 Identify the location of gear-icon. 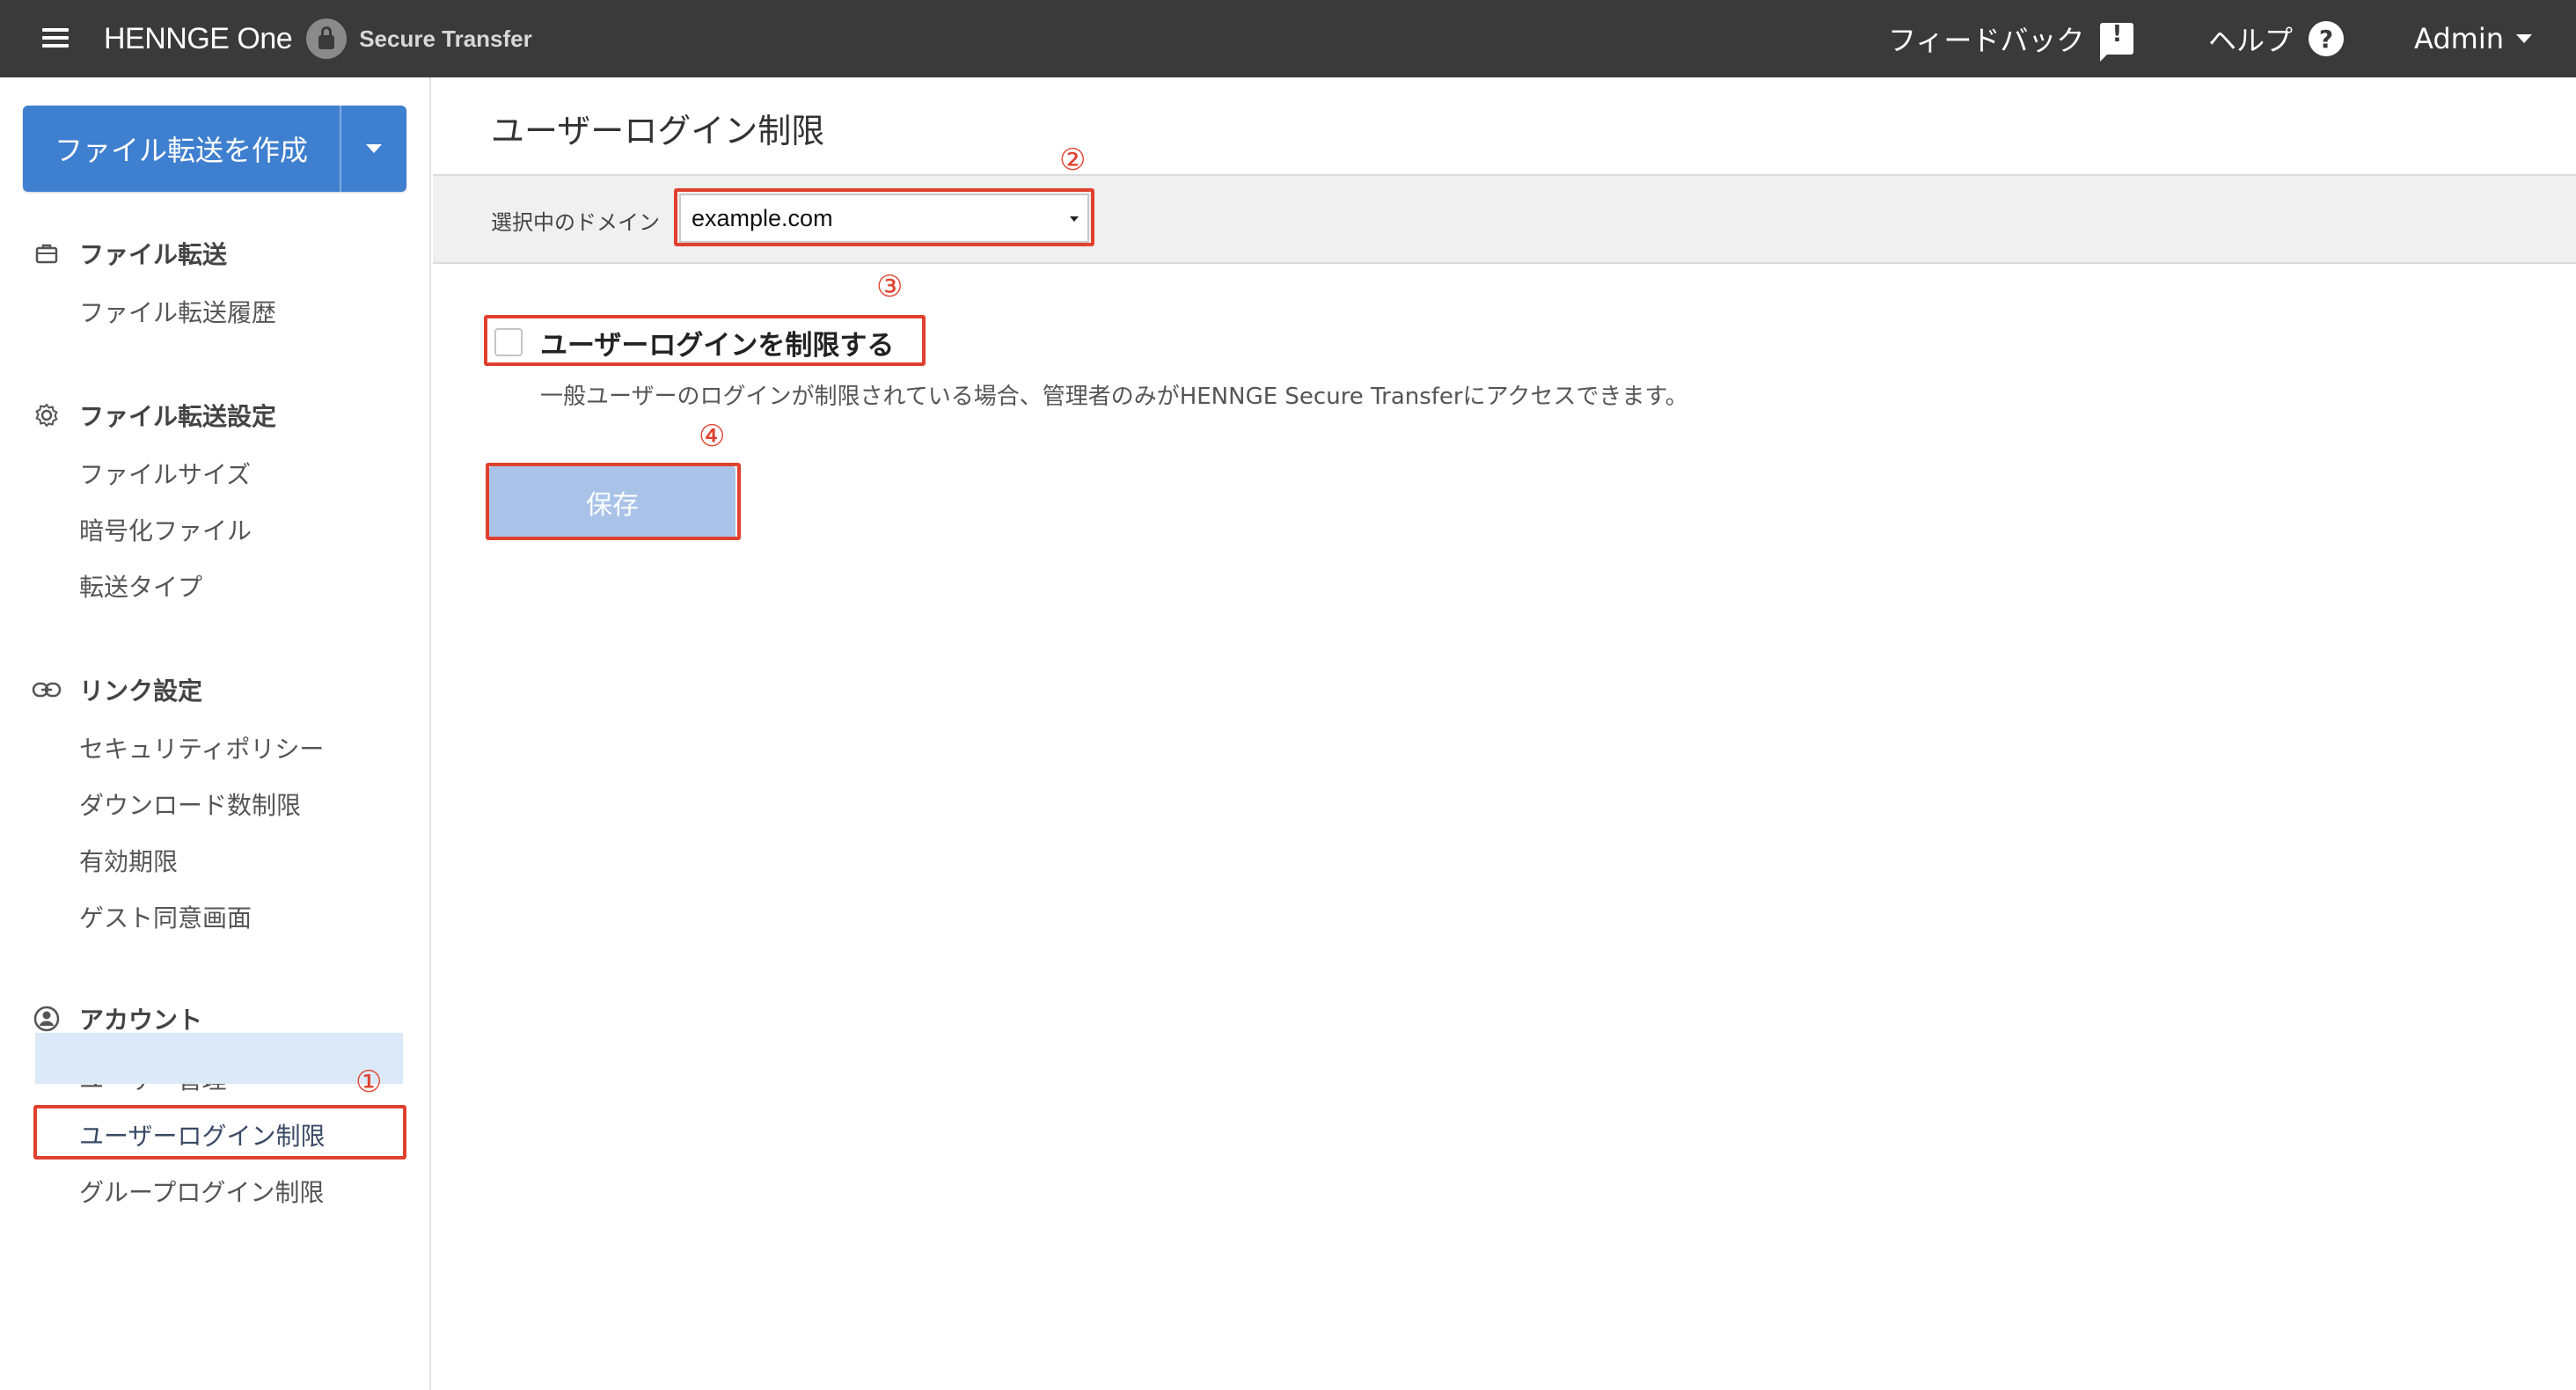
(47, 415).